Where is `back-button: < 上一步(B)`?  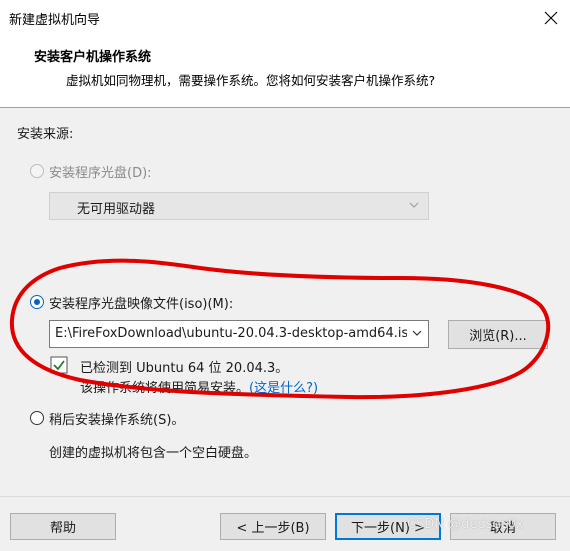
back-button: < 上一步(B) is located at coordinates (273, 526).